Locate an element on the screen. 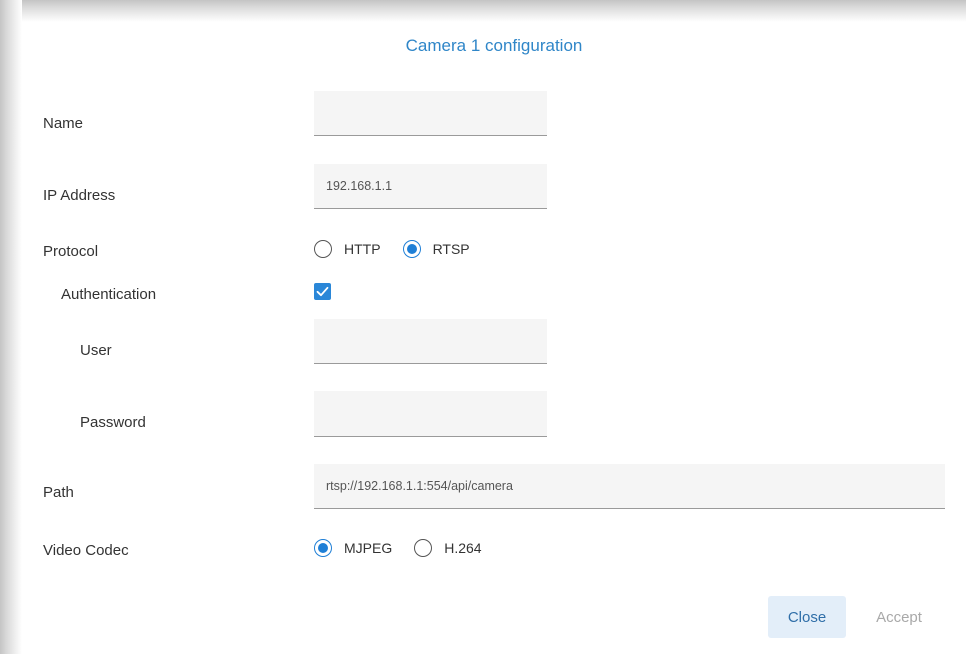 This screenshot has width=966, height=654. authentication-label: Authentication is located at coordinates (109, 294).